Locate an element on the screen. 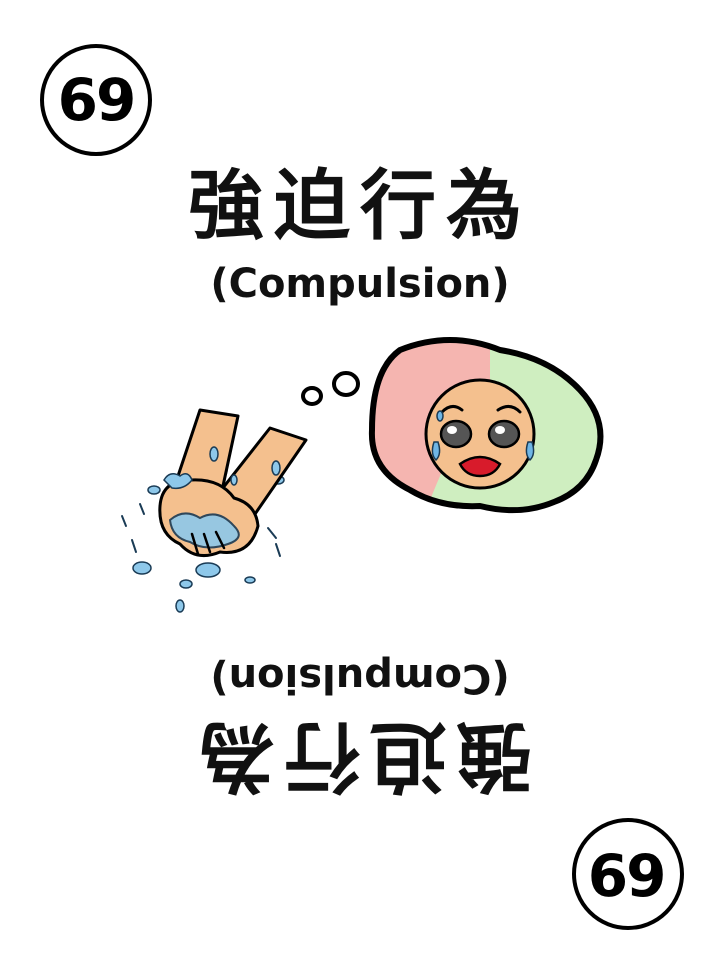 The width and height of the screenshot is (720, 960). card-number-badge-bottom: 69 is located at coordinates (628, 874).